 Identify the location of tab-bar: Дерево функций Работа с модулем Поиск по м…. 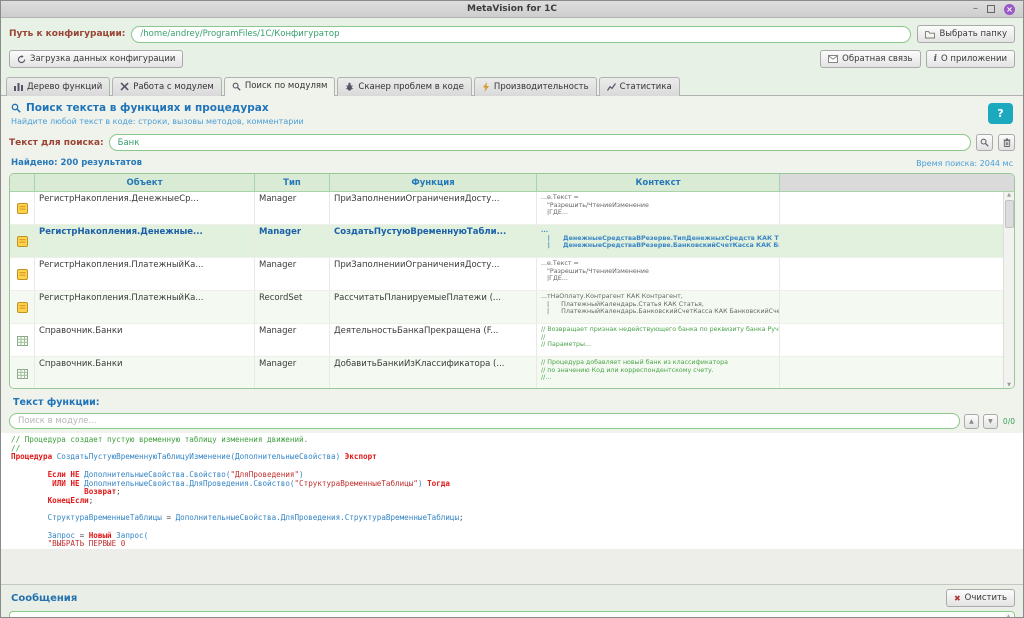
(514, 86).